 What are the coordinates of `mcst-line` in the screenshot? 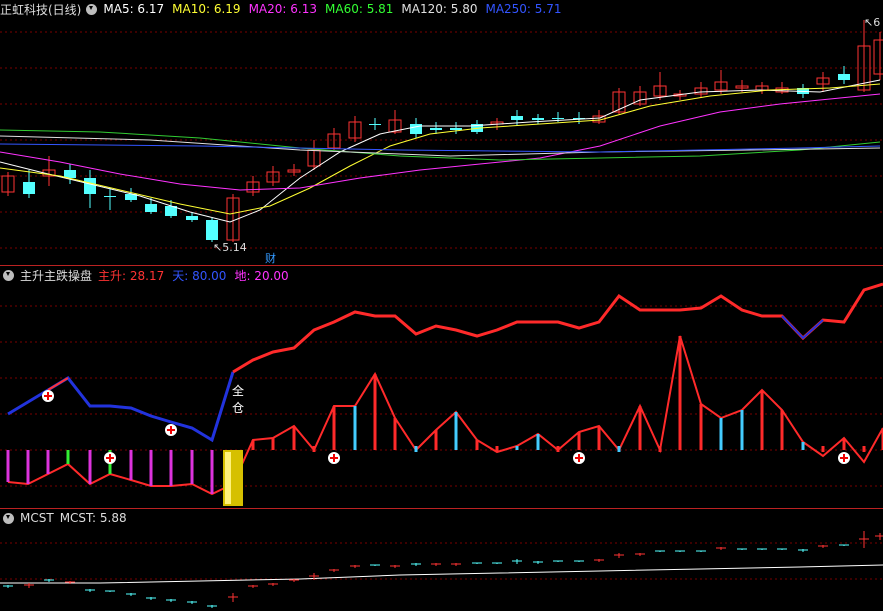 It's located at (441, 574).